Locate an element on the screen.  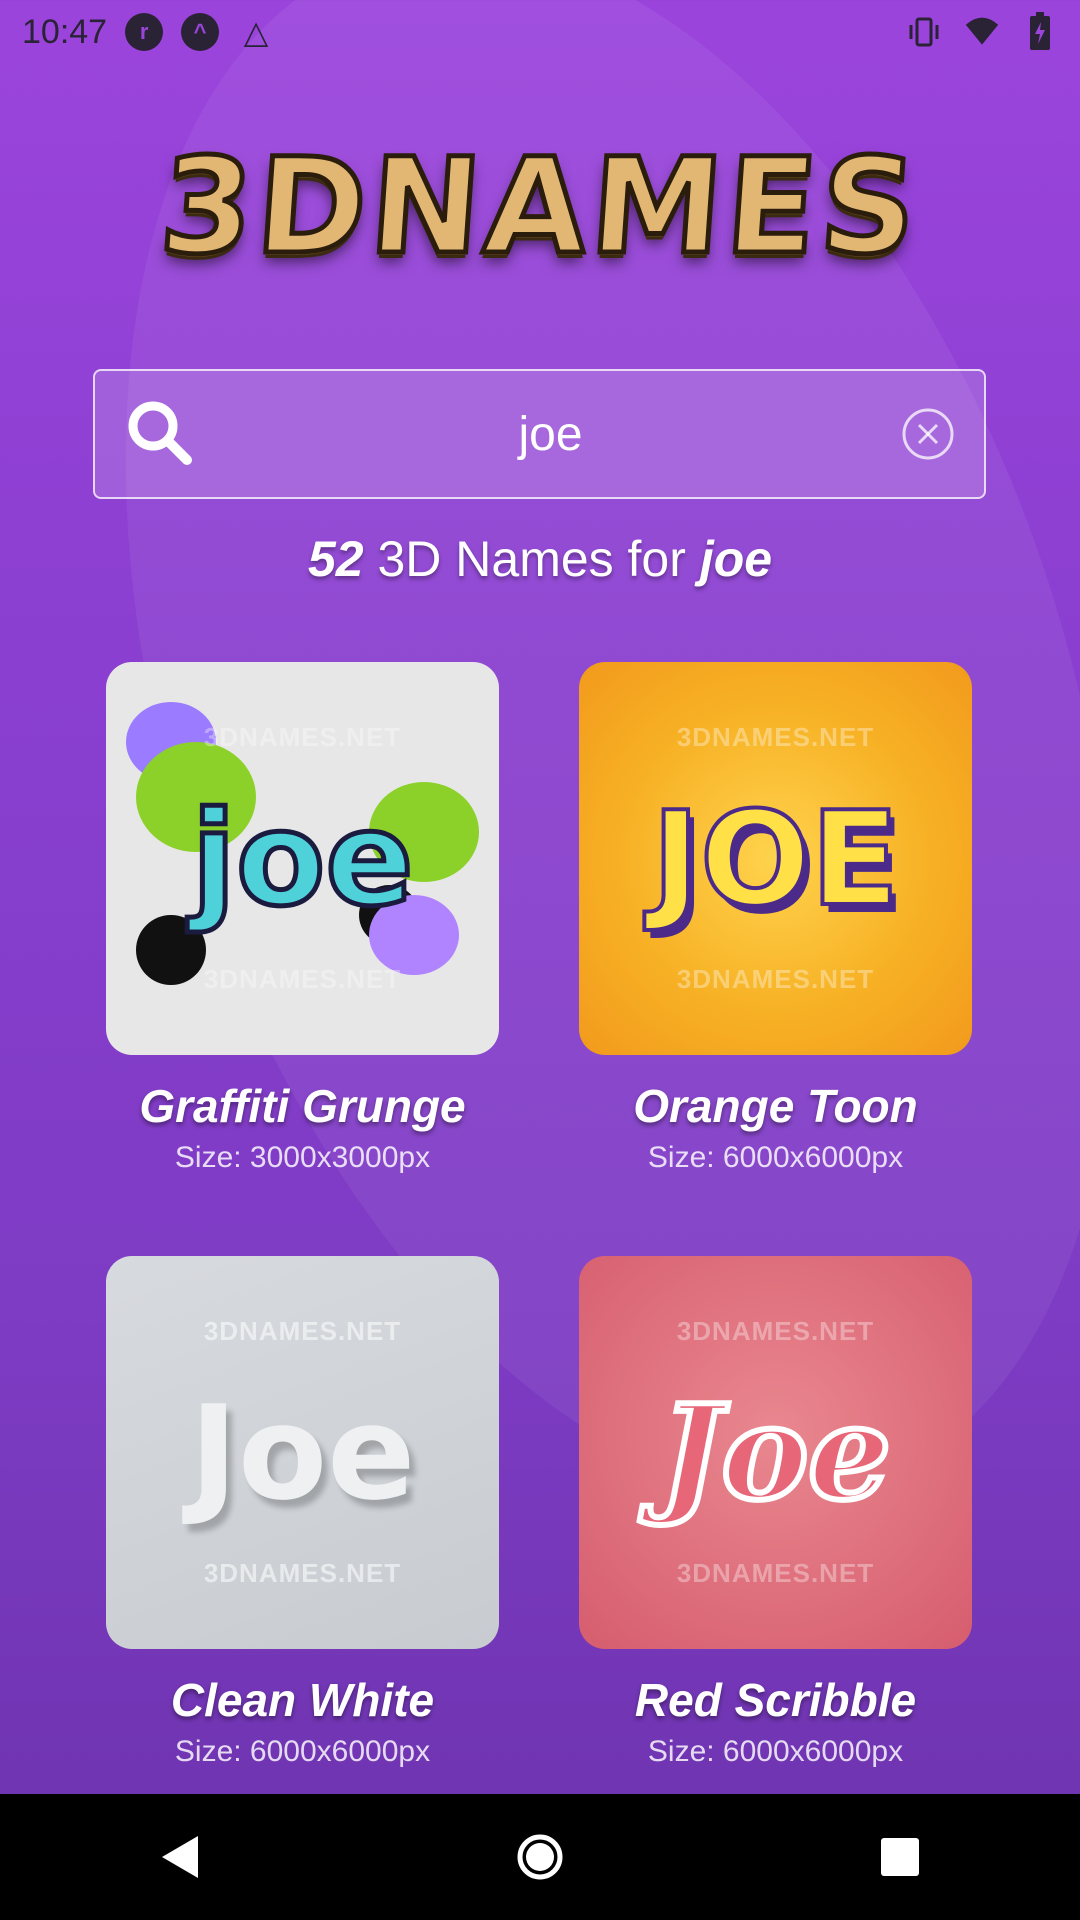
back-icon is located at coordinates (180, 1857).